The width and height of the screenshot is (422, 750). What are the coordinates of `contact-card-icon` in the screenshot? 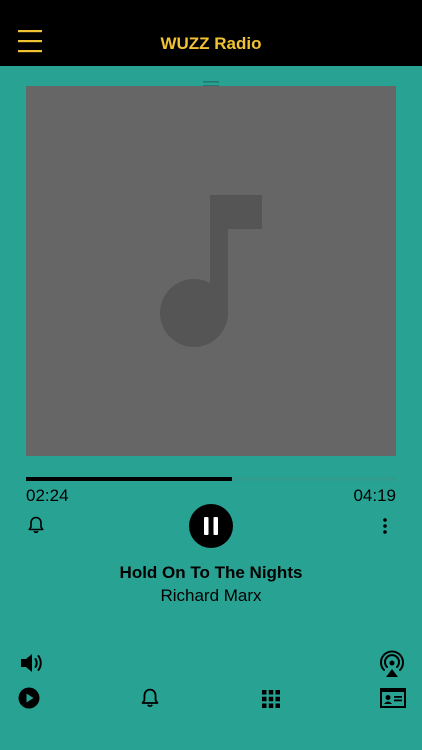 It's located at (393, 700).